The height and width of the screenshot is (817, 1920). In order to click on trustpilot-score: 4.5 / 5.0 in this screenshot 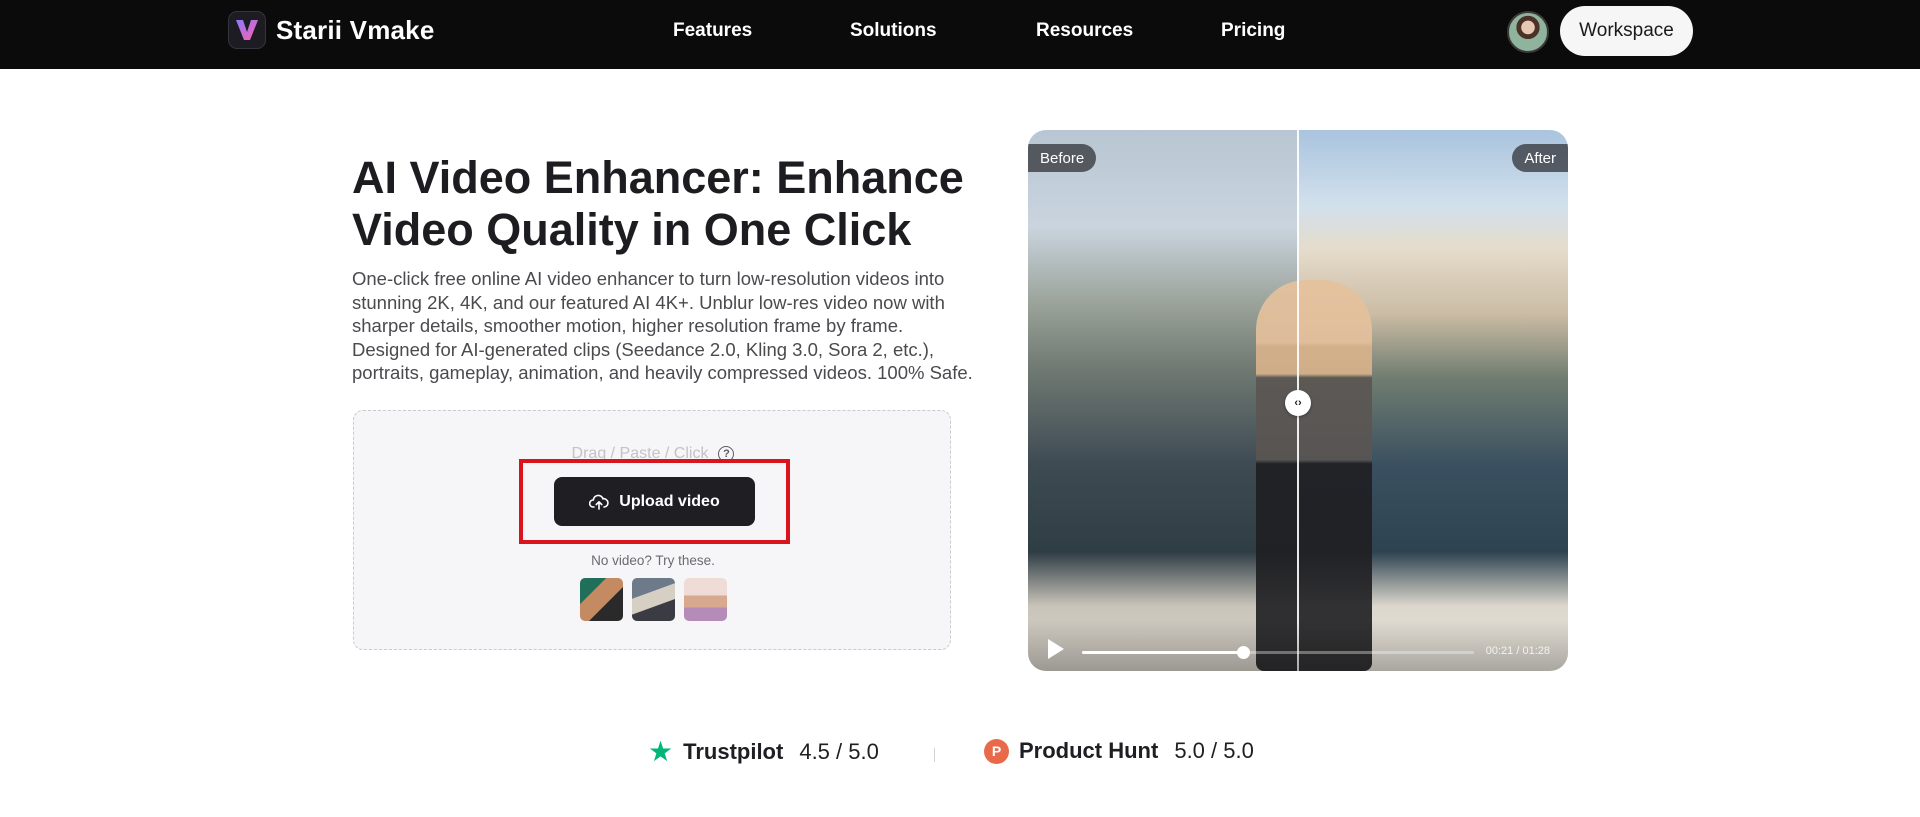, I will do `click(839, 751)`.